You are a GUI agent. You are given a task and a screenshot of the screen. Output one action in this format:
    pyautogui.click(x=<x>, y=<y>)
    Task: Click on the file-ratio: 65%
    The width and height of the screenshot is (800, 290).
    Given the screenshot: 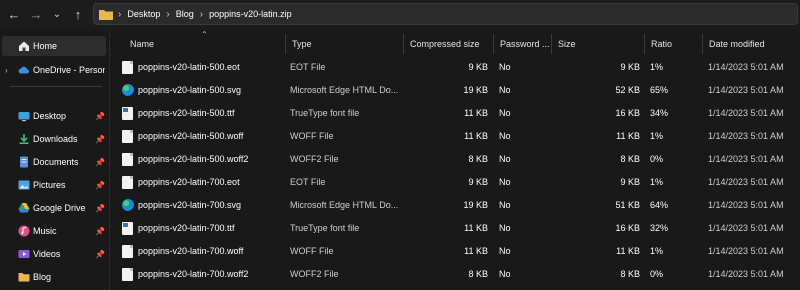 What is the action you would take?
    pyautogui.click(x=659, y=90)
    